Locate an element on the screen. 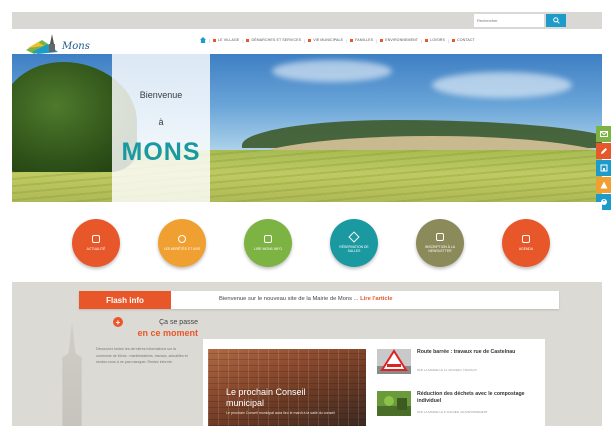  building-tool-button is located at coordinates (603, 168).